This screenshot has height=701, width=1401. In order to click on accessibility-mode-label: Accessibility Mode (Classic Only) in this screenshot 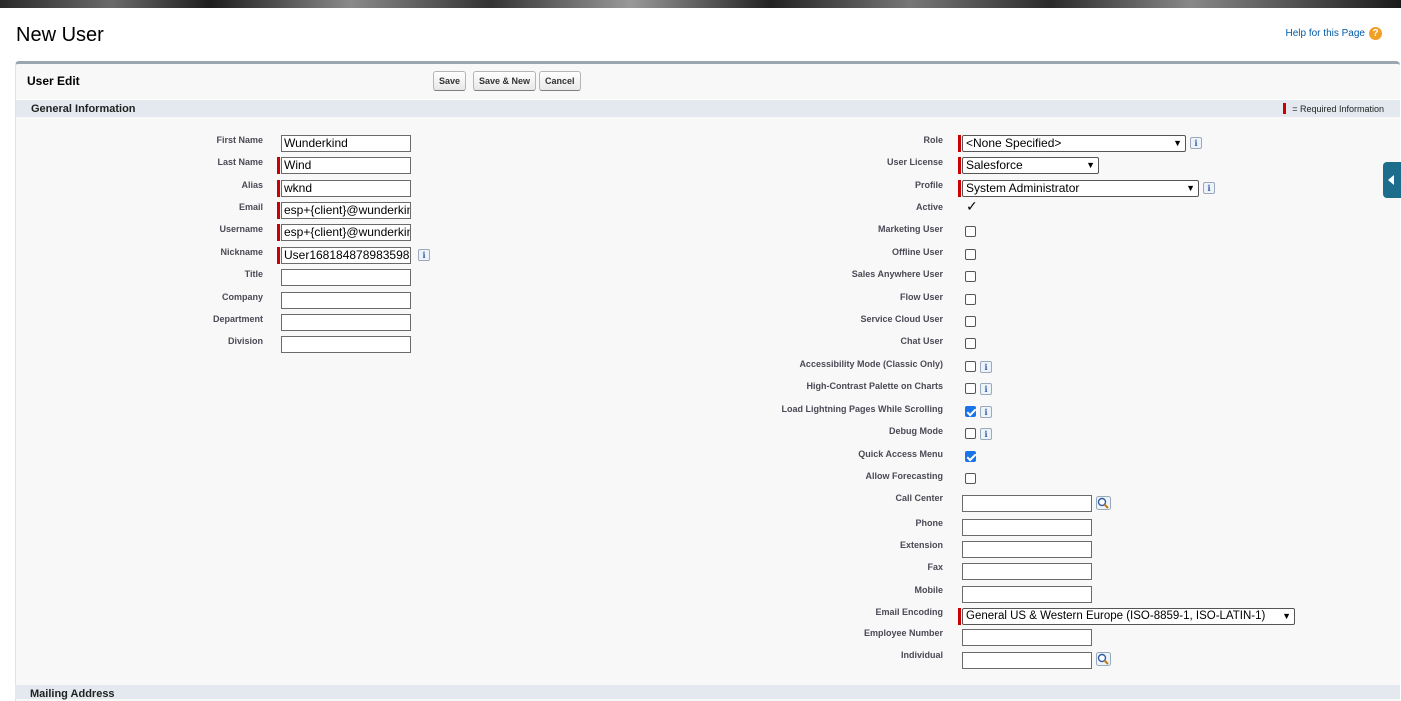, I will do `click(871, 364)`.